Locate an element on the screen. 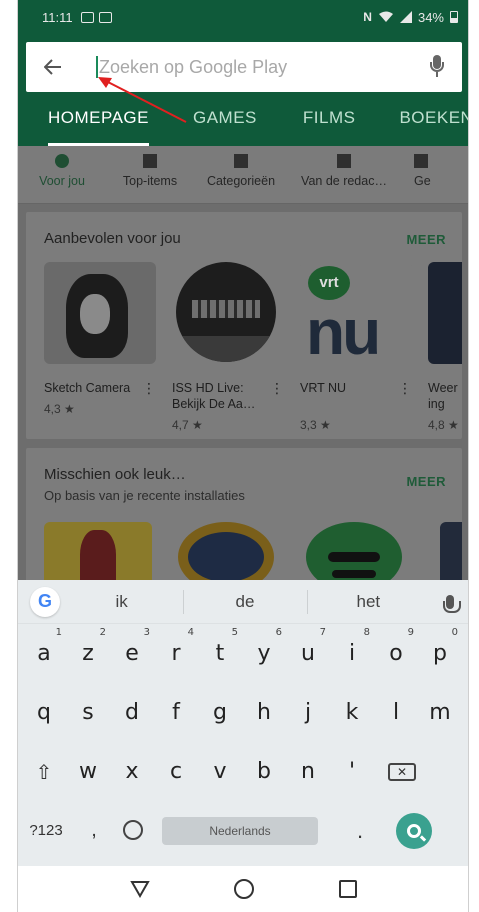  key-c: c is located at coordinates (176, 771).